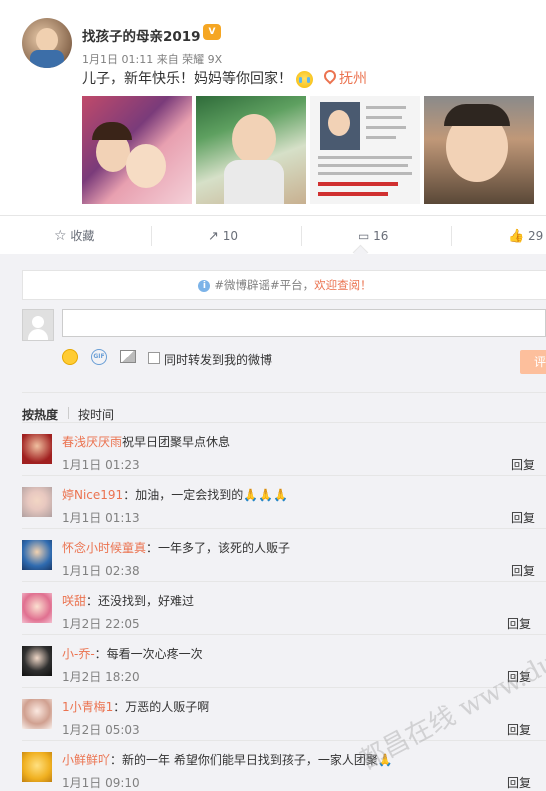 The width and height of the screenshot is (546, 791). What do you see at coordinates (47, 43) in the screenshot?
I see `post-author-avatar` at bounding box center [47, 43].